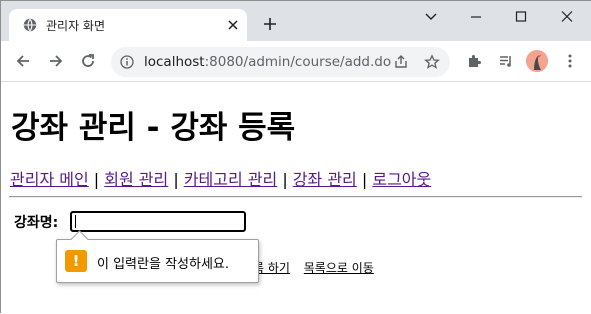 The image size is (591, 314). I want to click on share-icon, so click(401, 62).